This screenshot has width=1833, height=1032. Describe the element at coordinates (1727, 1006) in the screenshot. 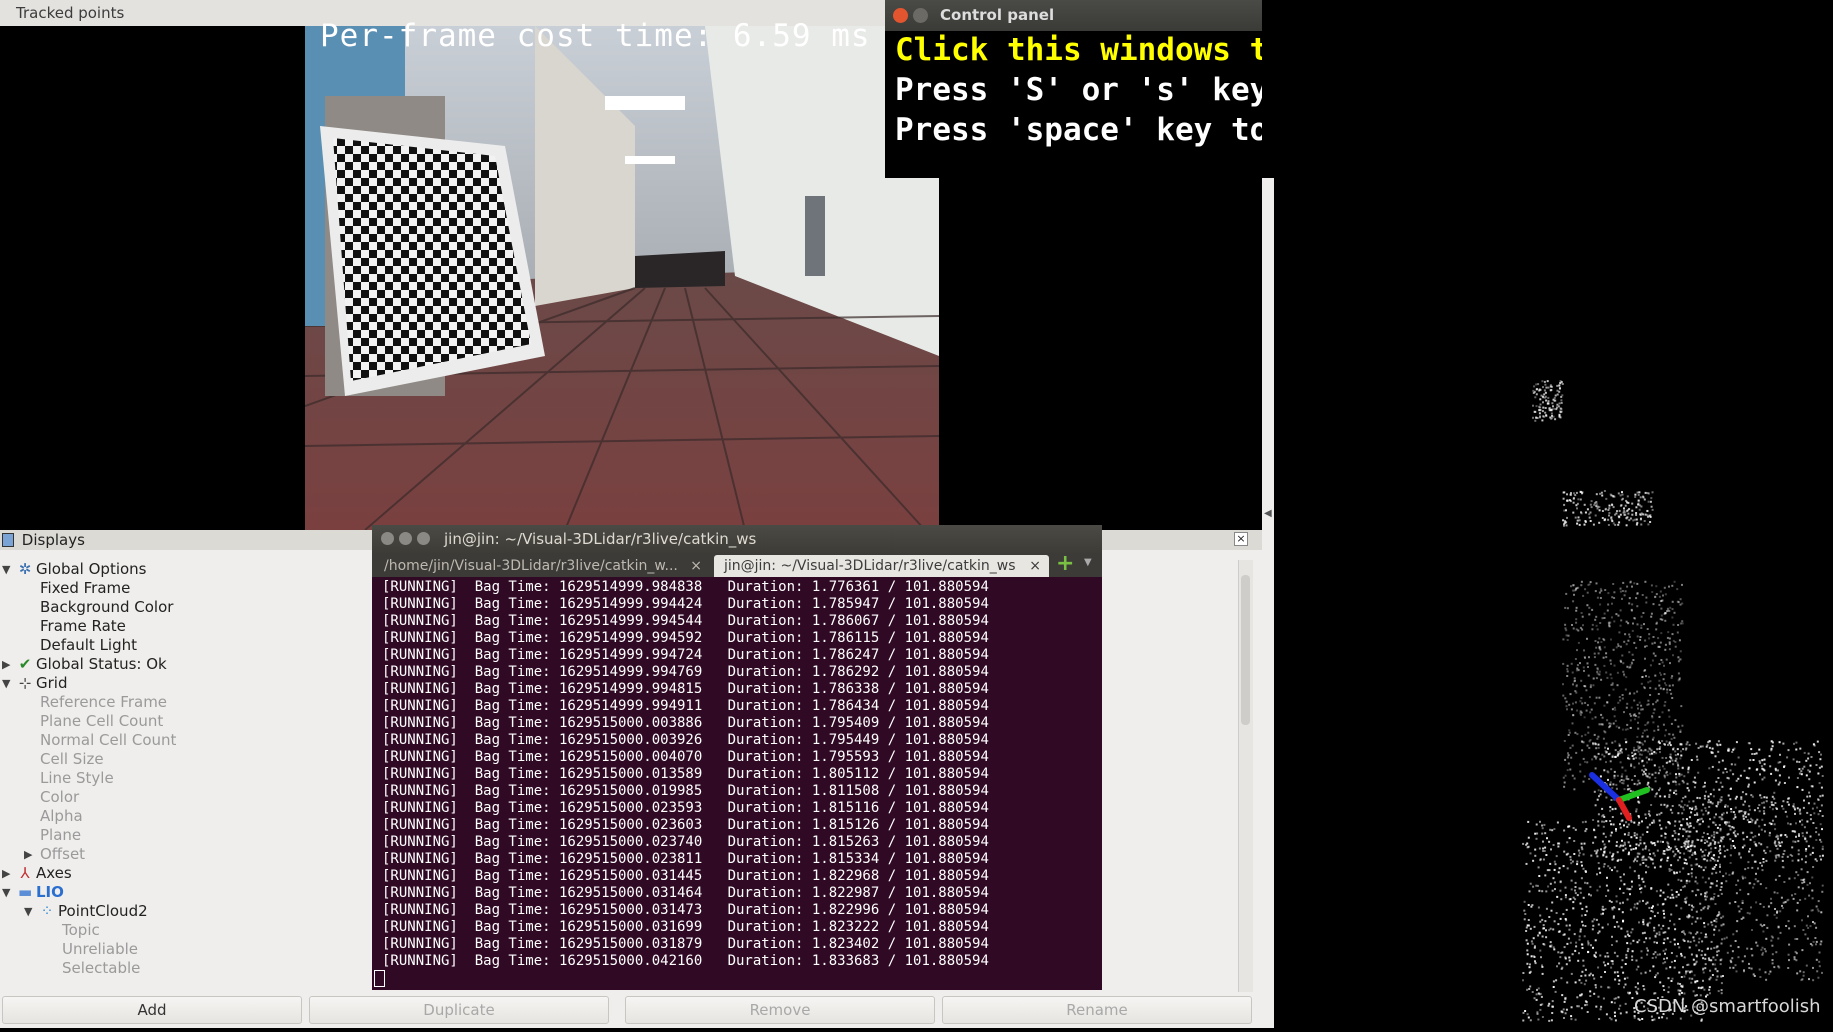

I see `watermark: CSDN @smartfoolish` at that location.